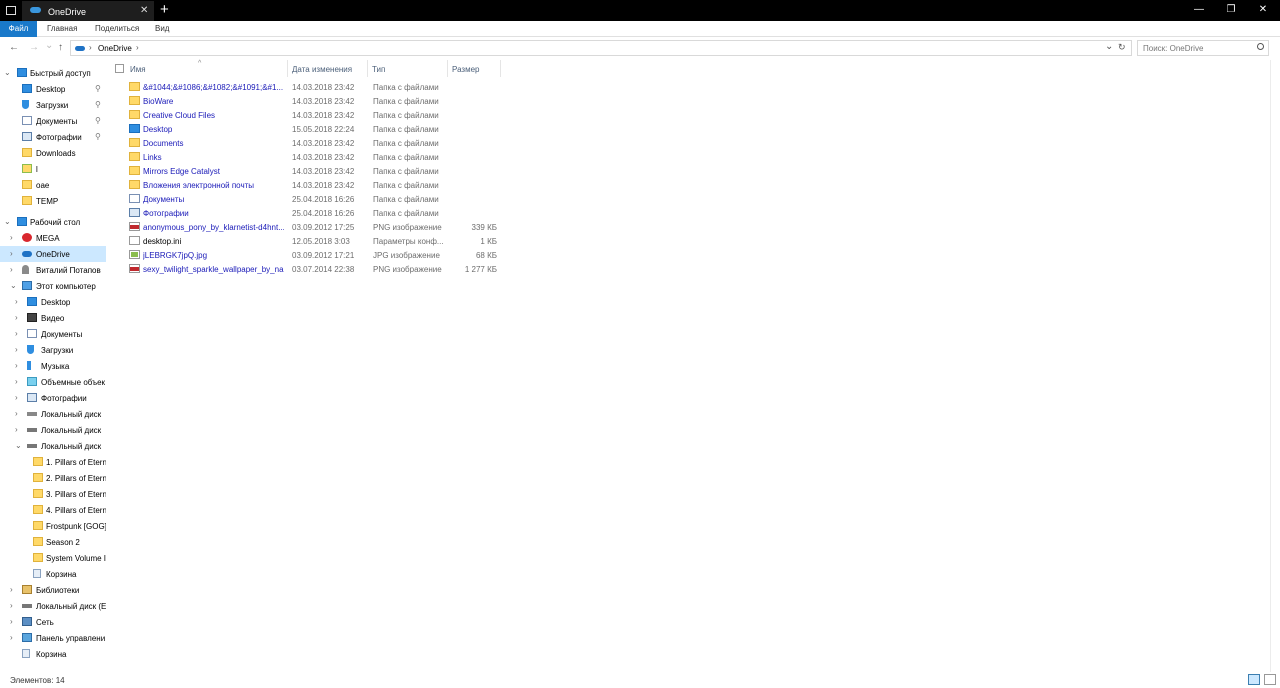  What do you see at coordinates (213, 115) in the screenshot?
I see `file-name: Creative Cloud Files` at bounding box center [213, 115].